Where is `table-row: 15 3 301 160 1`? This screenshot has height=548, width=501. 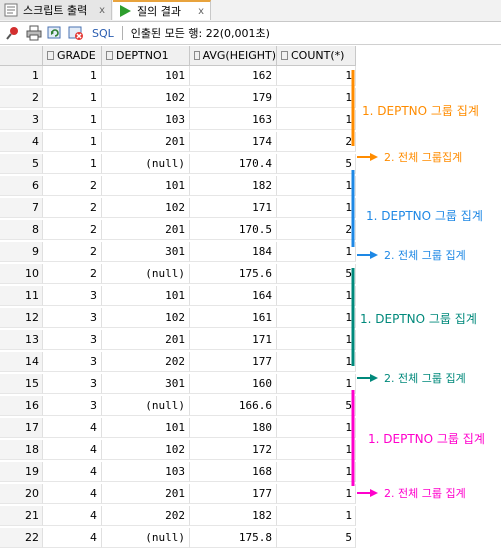
table-row: 15 3 301 160 1 is located at coordinates (178, 384).